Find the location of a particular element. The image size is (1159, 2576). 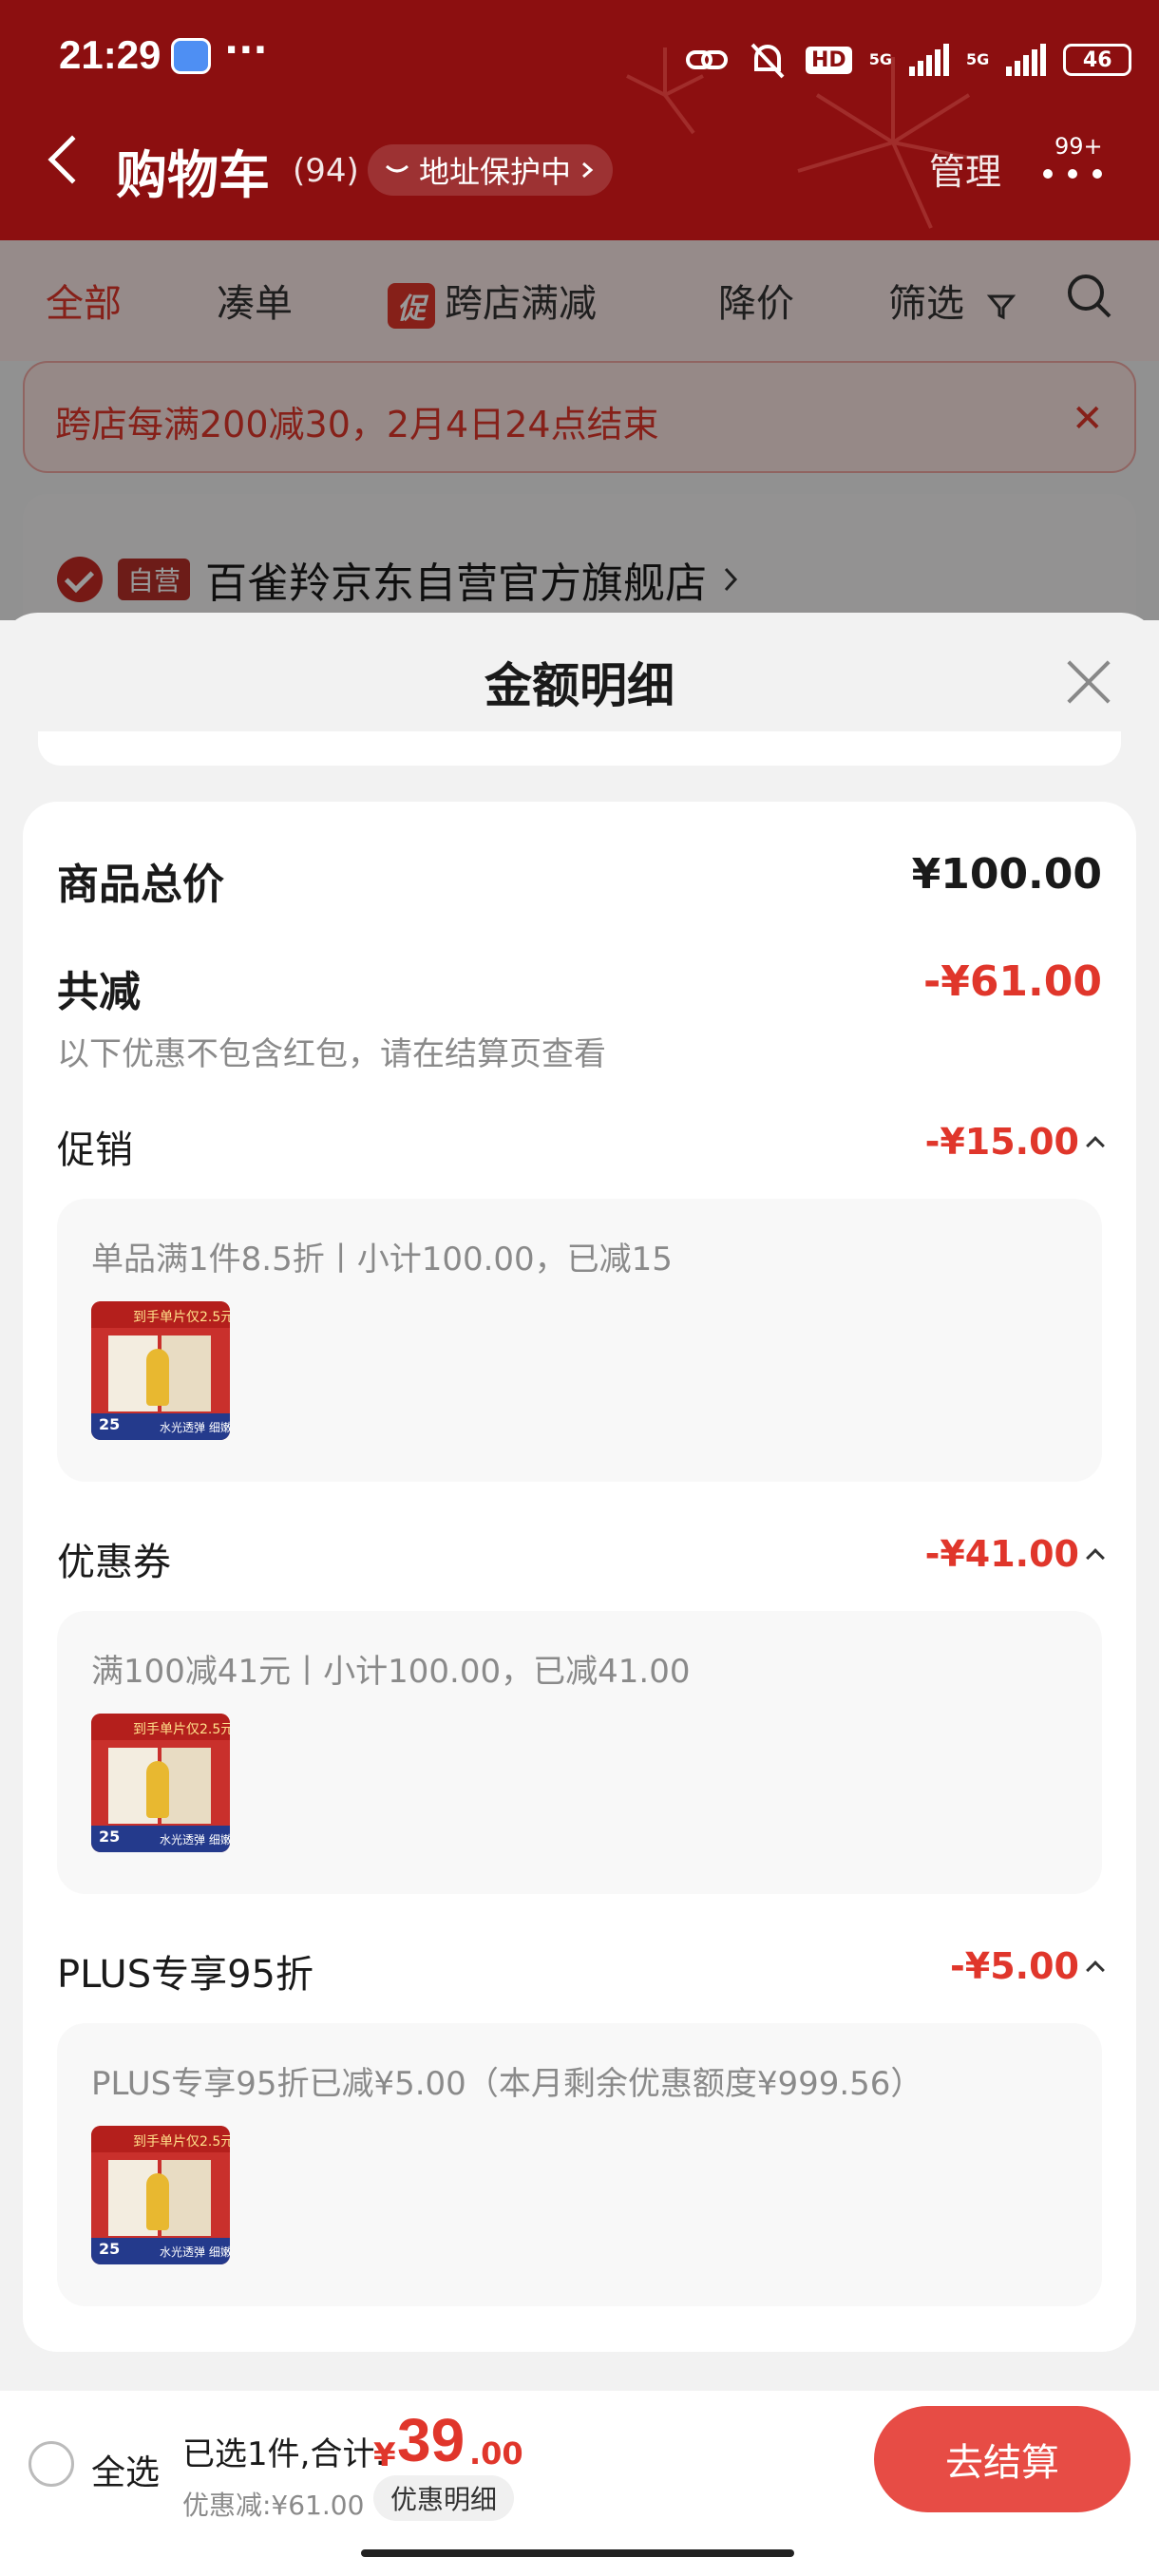

section-label-plus: PLUS专享95折 is located at coordinates (185, 1975).